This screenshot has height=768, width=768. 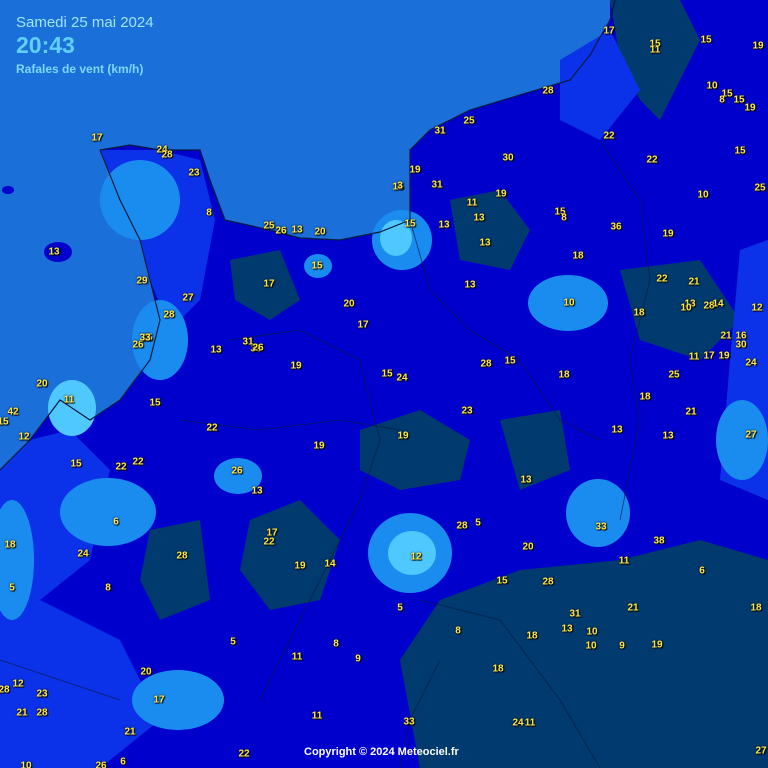 I want to click on map-subtitle: Rafales de vent (km/h), so click(x=80, y=69).